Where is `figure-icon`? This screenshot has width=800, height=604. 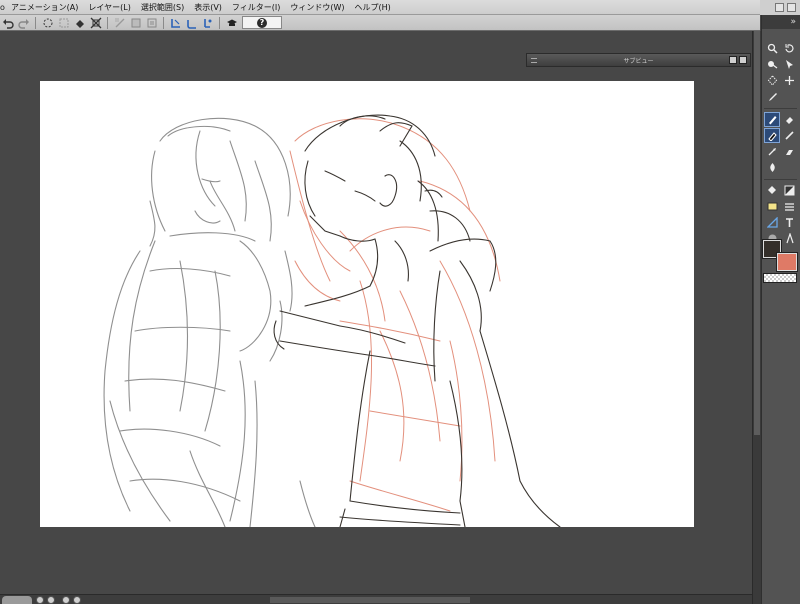
figure-icon is located at coordinates (789, 206).